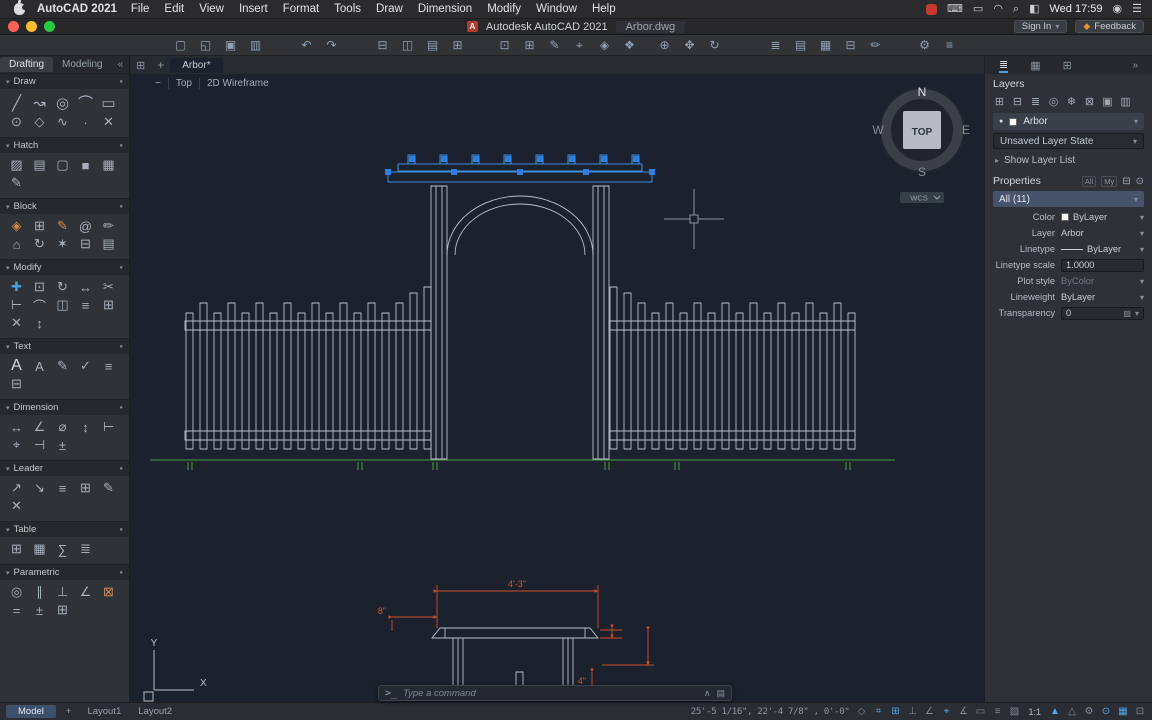  I want to click on siri-icon: ◉, so click(1118, 9).